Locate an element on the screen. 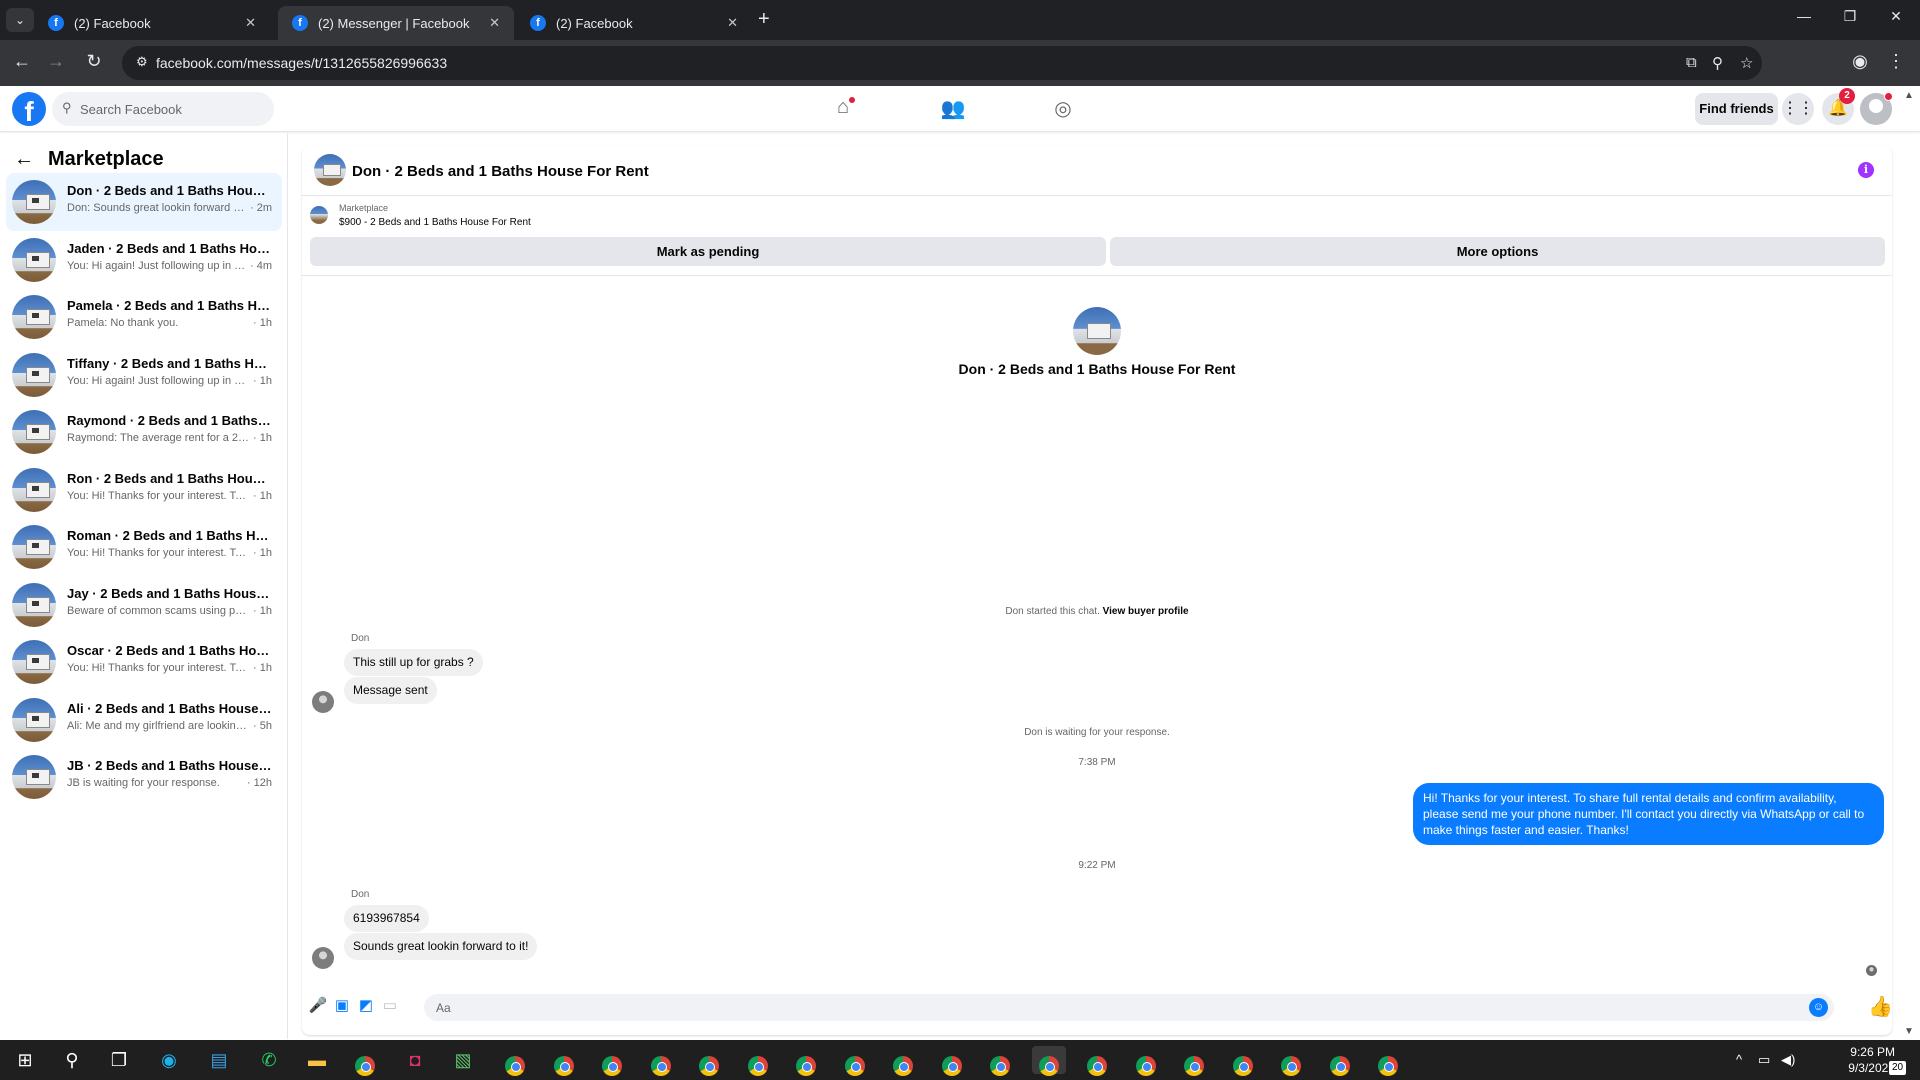 Image resolution: width=1920 pixels, height=1080 pixels. system-clock: 9:26 PM 9/3/2025 is located at coordinates (1855, 1060).